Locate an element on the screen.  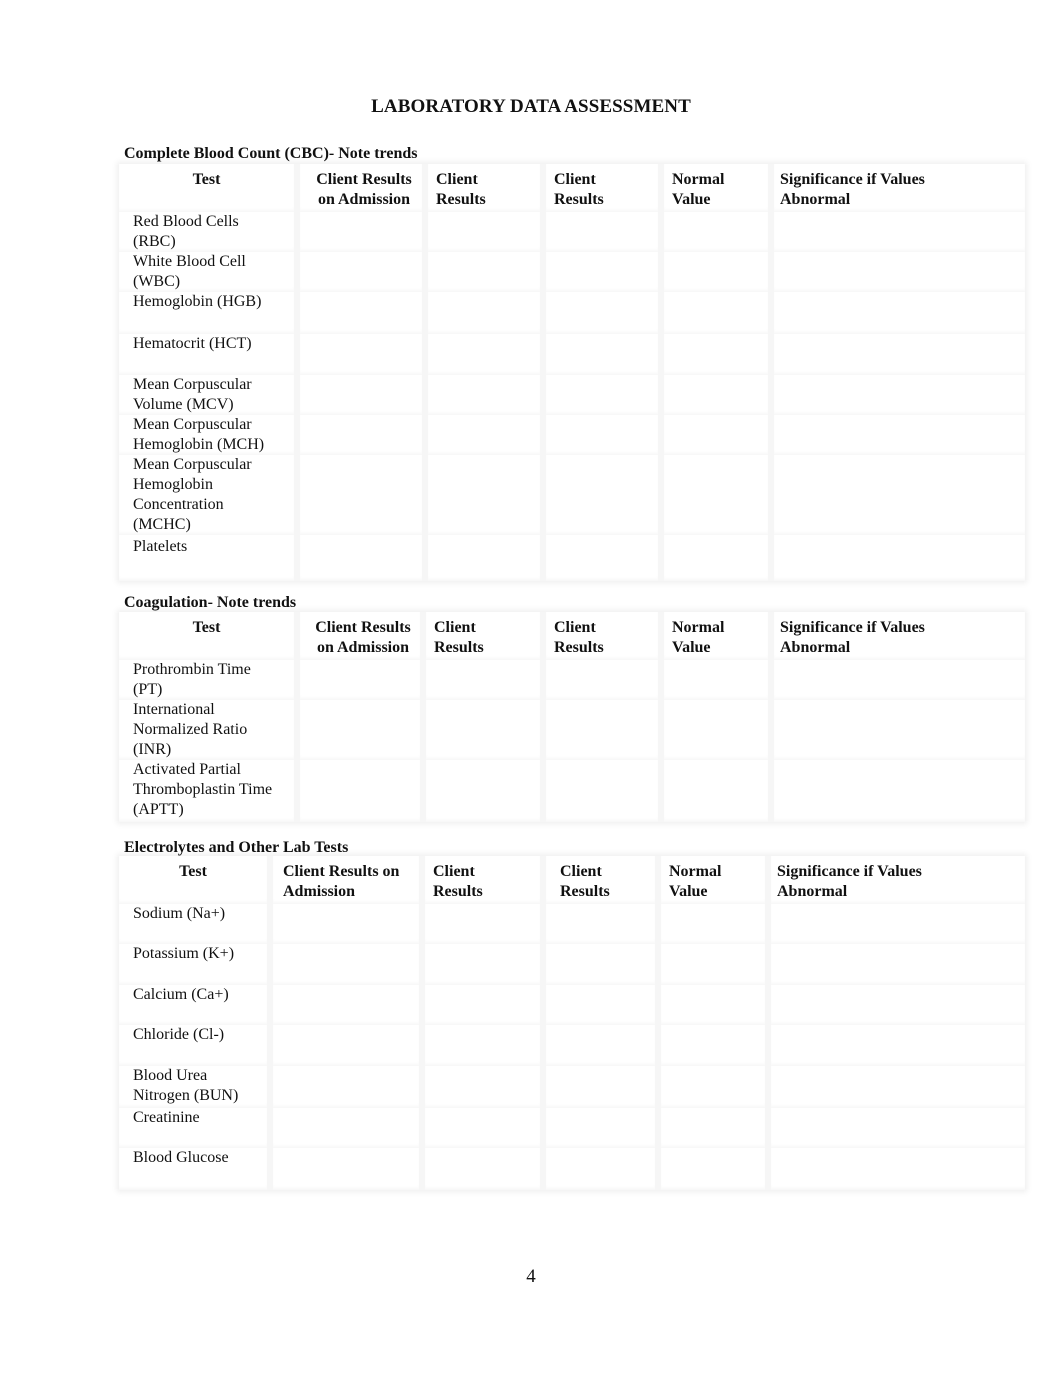
table-row: Creatinine is located at coordinates (572, 1128).